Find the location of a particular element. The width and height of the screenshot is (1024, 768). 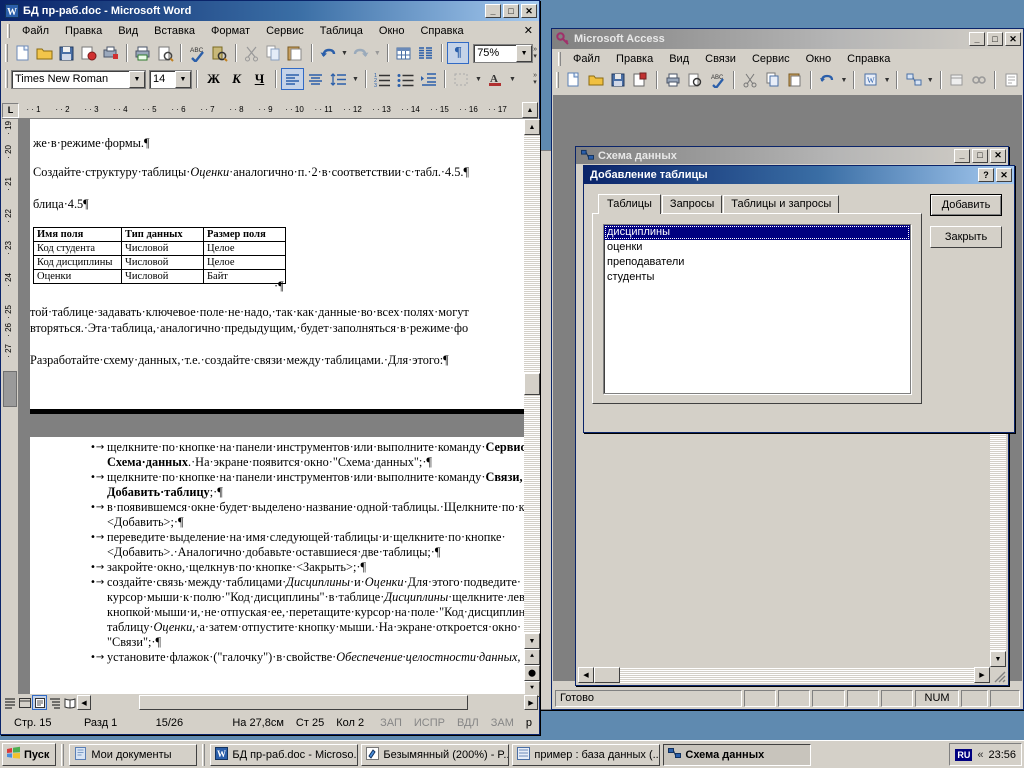

redo-icon is located at coordinates (361, 53).